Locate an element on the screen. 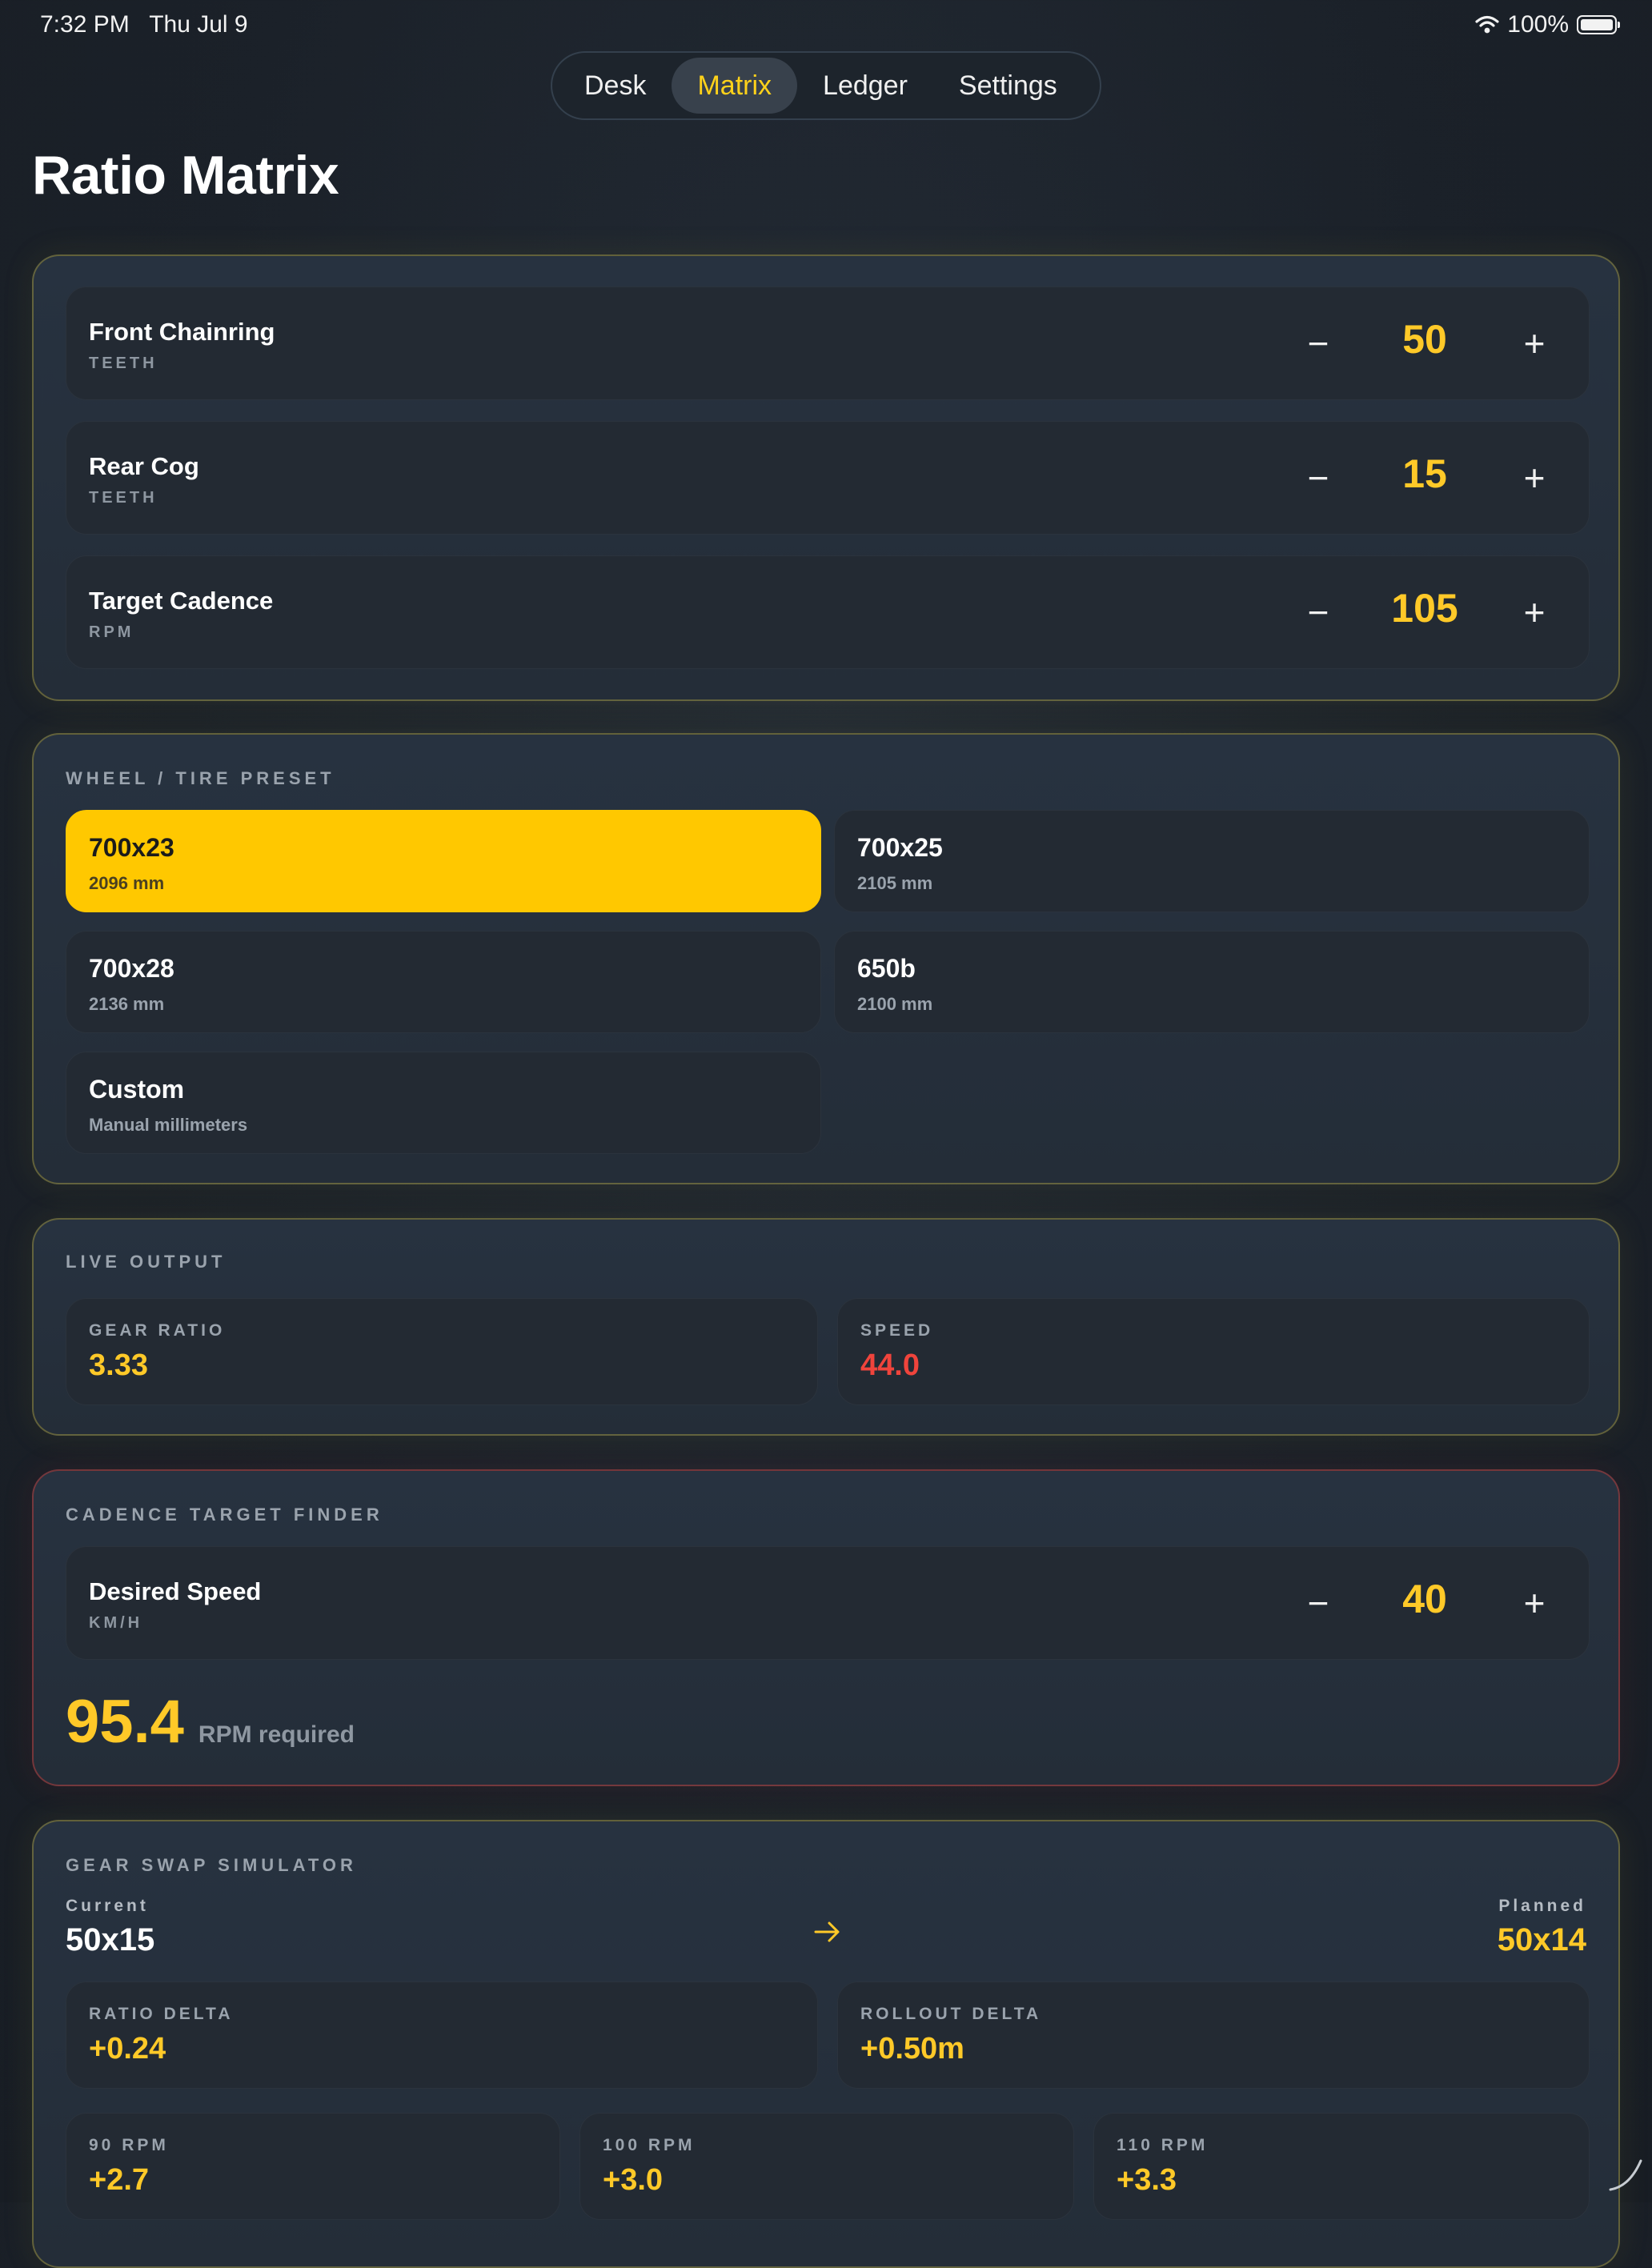  tab-bar: Desk Matrix Ledger Settings is located at coordinates (826, 85).